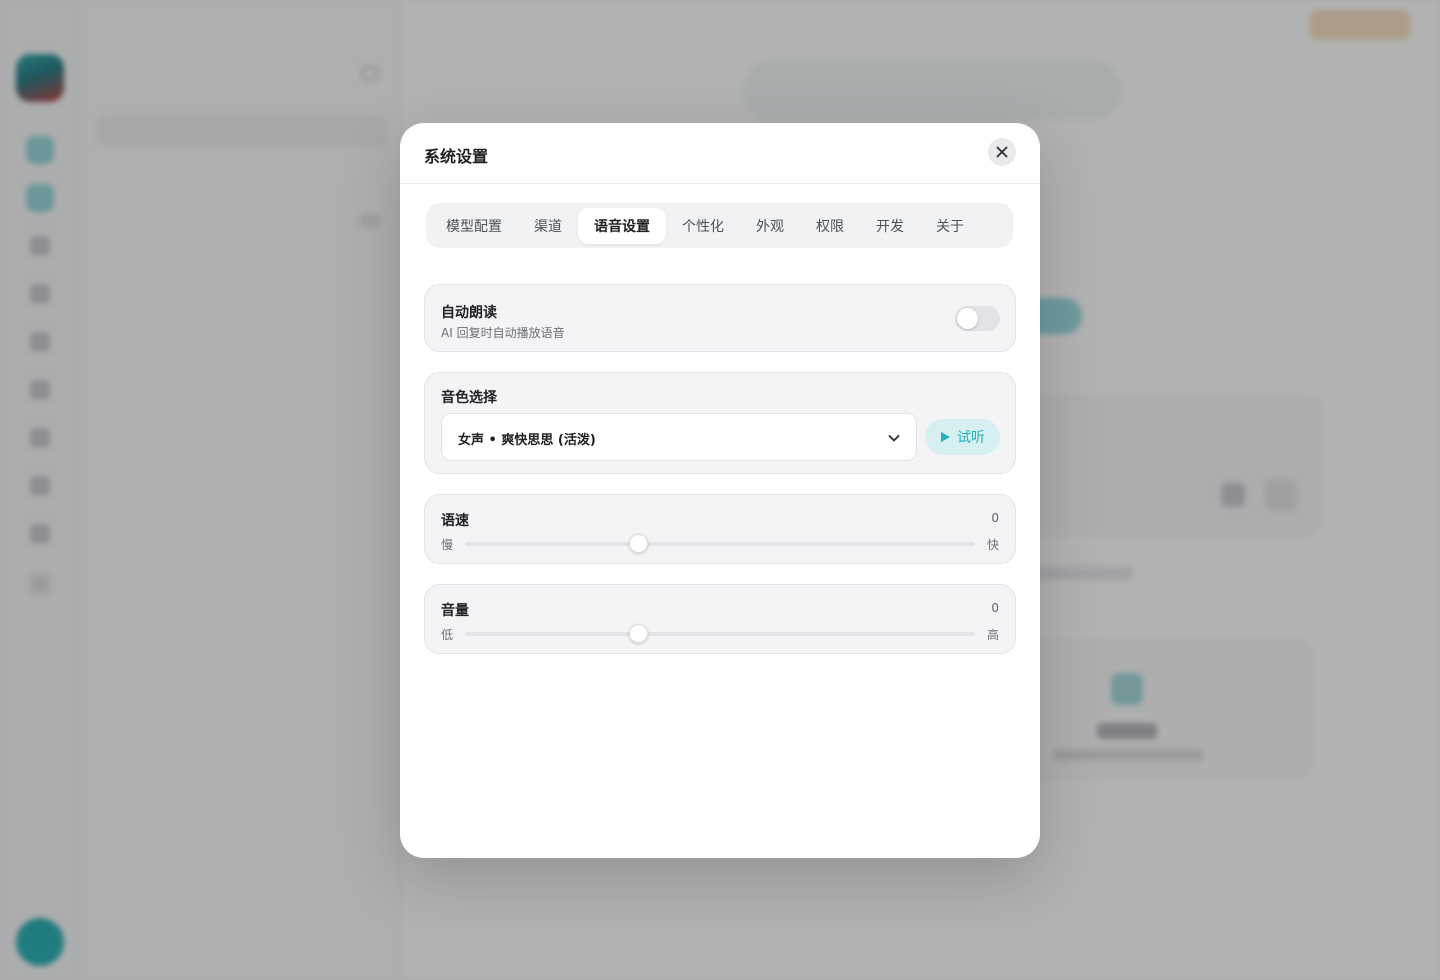 This screenshot has width=1440, height=980. Describe the element at coordinates (639, 633) in the screenshot. I see `volume-slider-thumb` at that location.